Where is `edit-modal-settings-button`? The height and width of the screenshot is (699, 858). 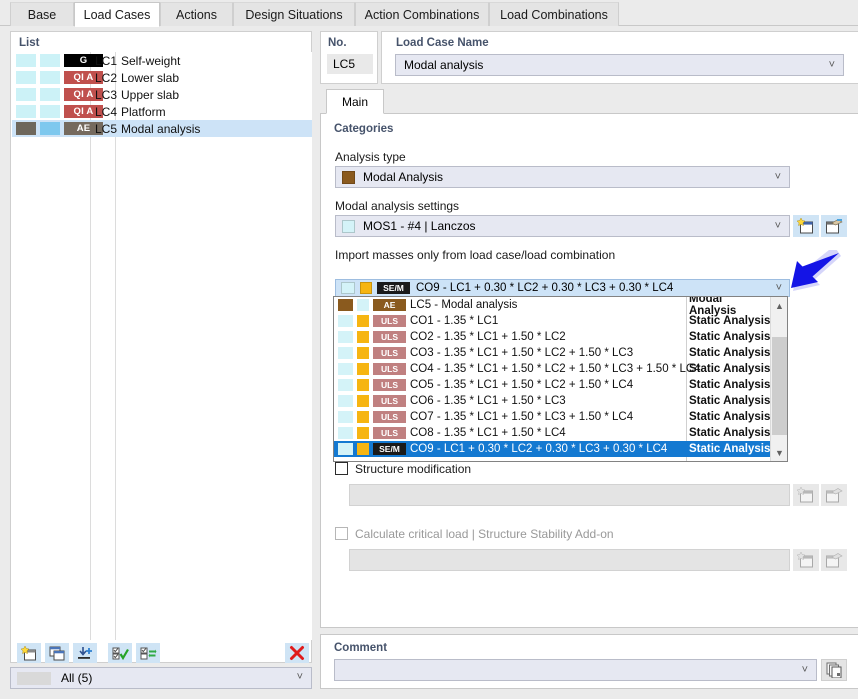
edit-modal-settings-button is located at coordinates (834, 226).